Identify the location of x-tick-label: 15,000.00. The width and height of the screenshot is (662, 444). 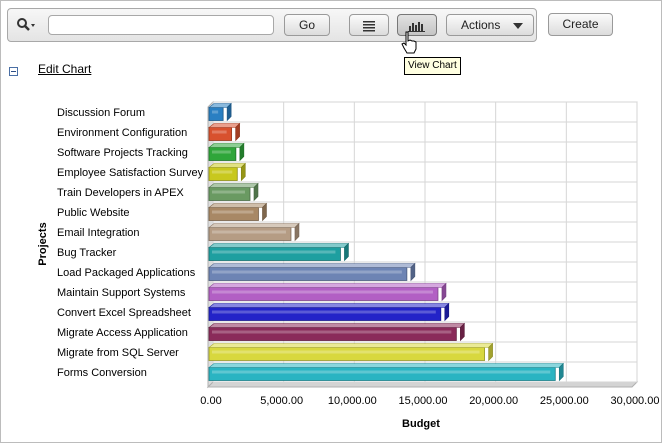
(423, 401).